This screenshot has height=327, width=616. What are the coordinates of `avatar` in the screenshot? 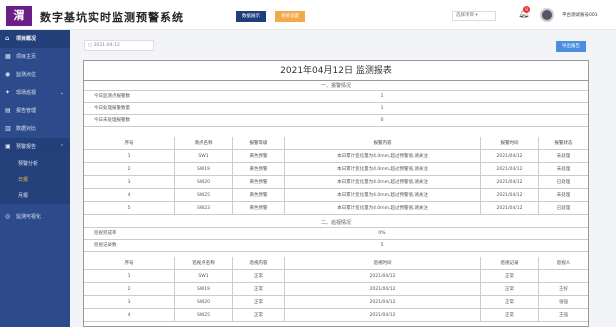 It's located at (547, 15).